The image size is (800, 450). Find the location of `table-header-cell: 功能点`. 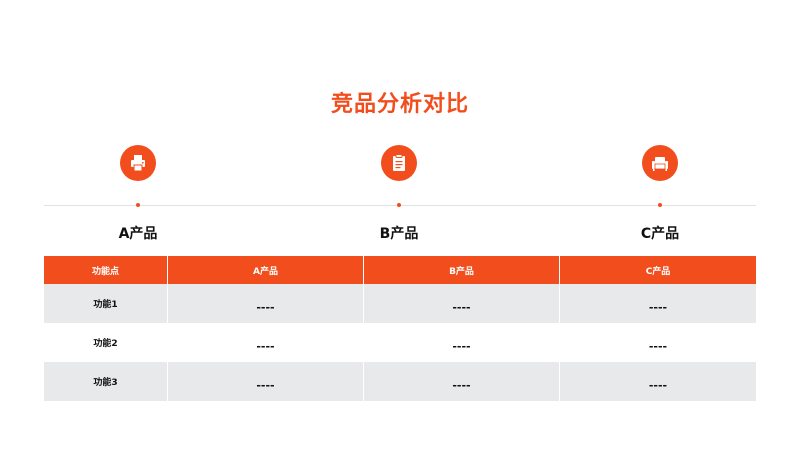

table-header-cell: 功能点 is located at coordinates (105, 271).